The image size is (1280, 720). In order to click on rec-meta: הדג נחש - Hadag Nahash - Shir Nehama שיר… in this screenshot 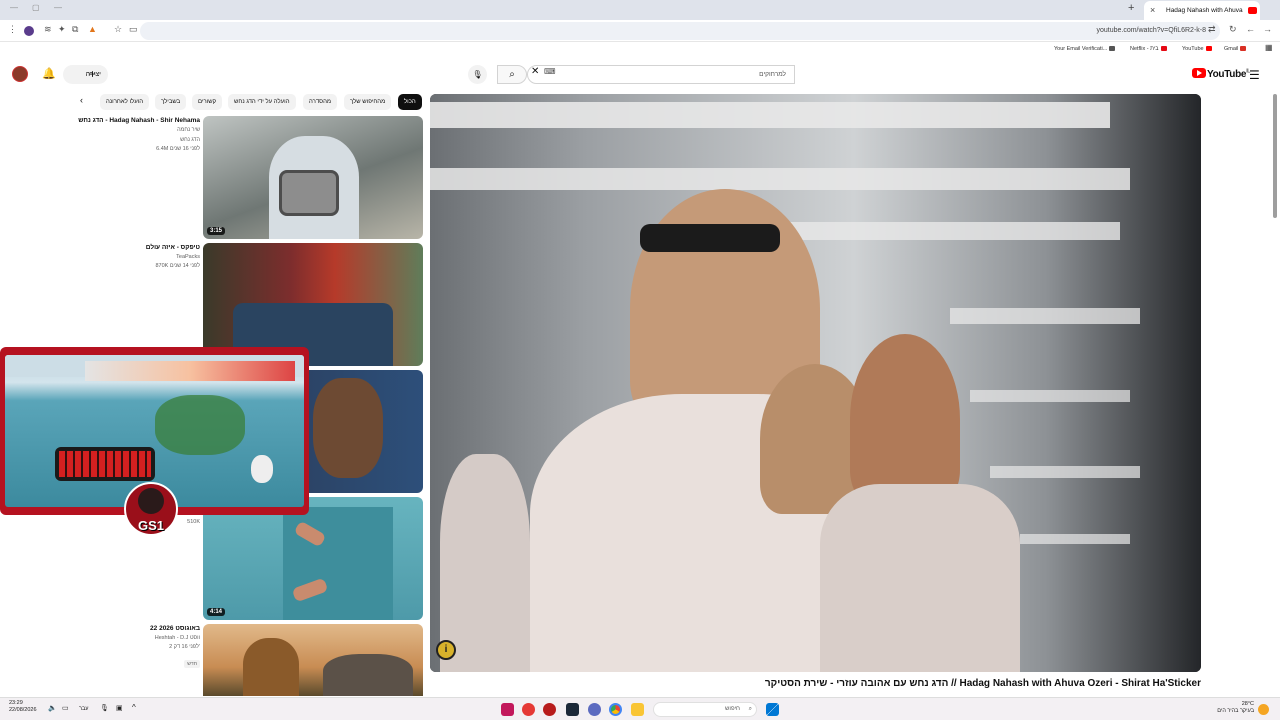, I will do `click(130, 135)`.